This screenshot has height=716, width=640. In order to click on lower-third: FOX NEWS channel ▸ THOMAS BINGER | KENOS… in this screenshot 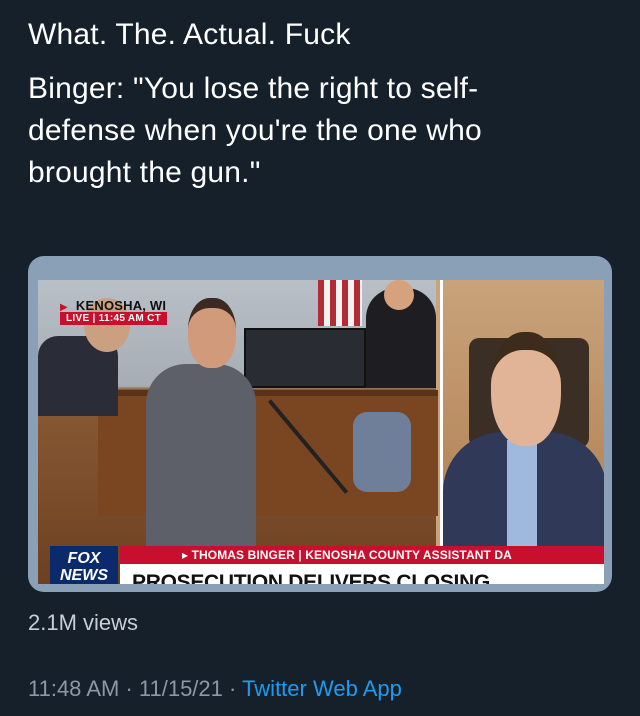, I will do `click(327, 564)`.